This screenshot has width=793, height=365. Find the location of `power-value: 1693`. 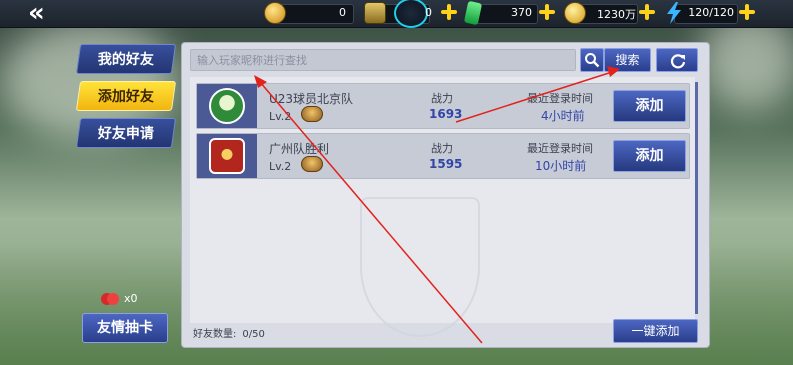

power-value: 1693 is located at coordinates (446, 114).